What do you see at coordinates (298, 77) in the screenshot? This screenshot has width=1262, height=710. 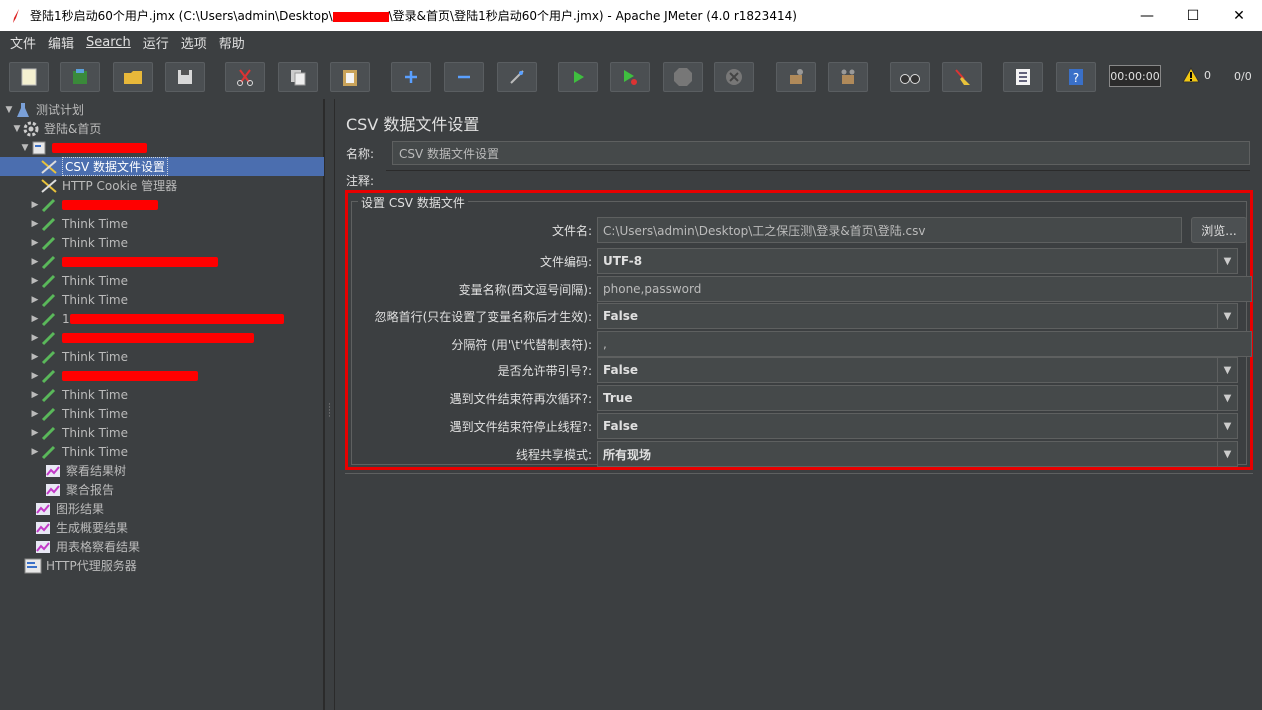 I see `copy-button` at bounding box center [298, 77].